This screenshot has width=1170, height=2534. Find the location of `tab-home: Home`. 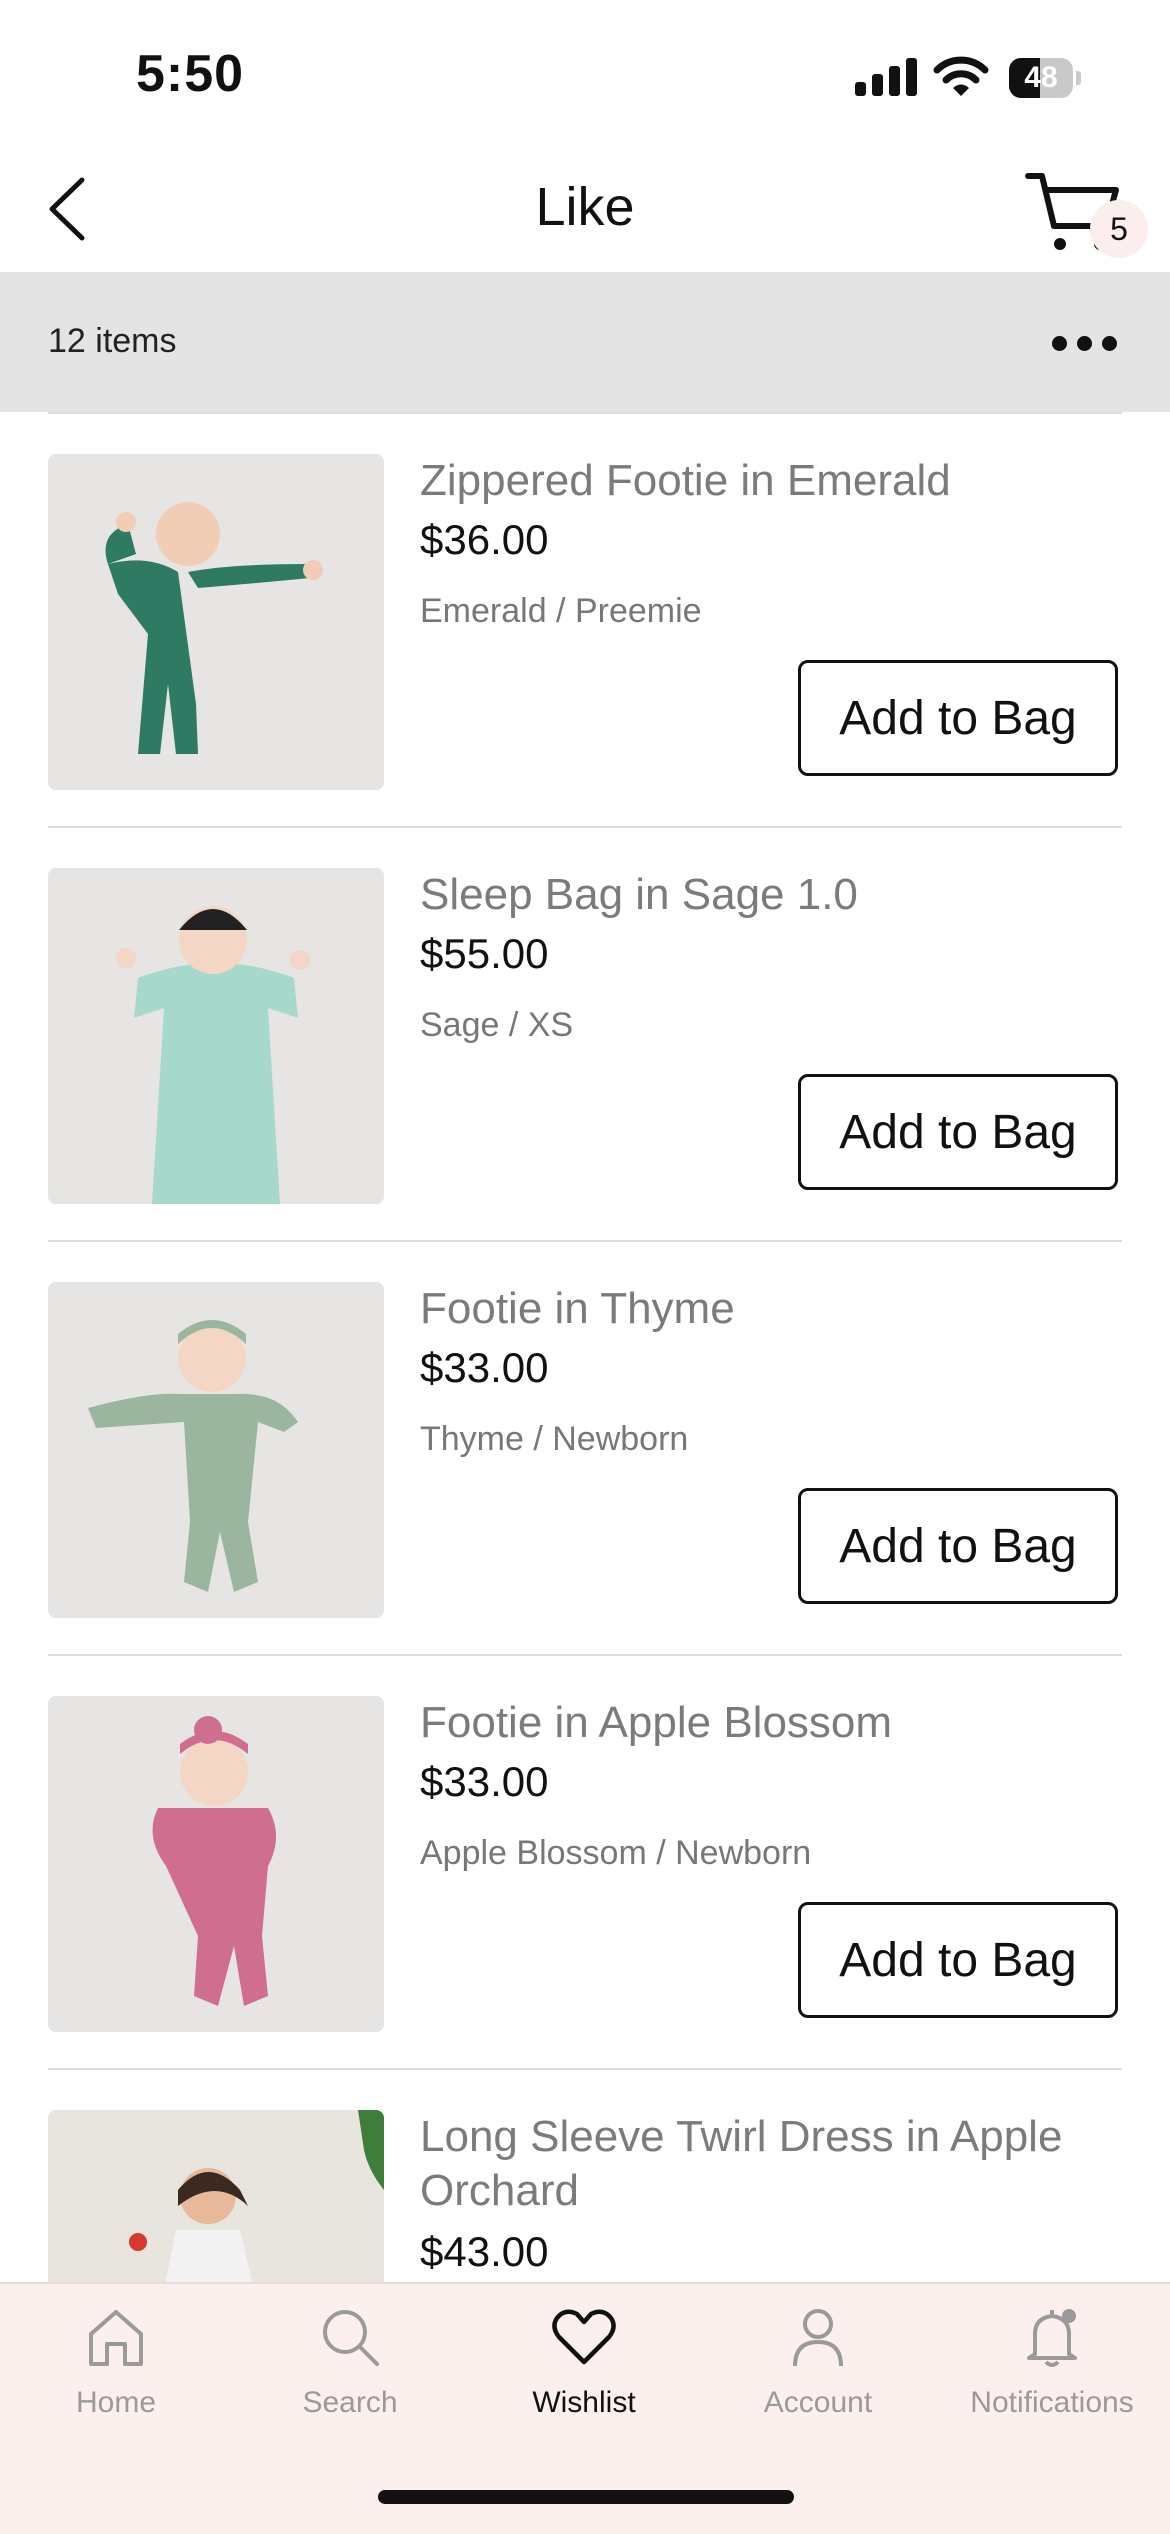

tab-home: Home is located at coordinates (116, 2377).